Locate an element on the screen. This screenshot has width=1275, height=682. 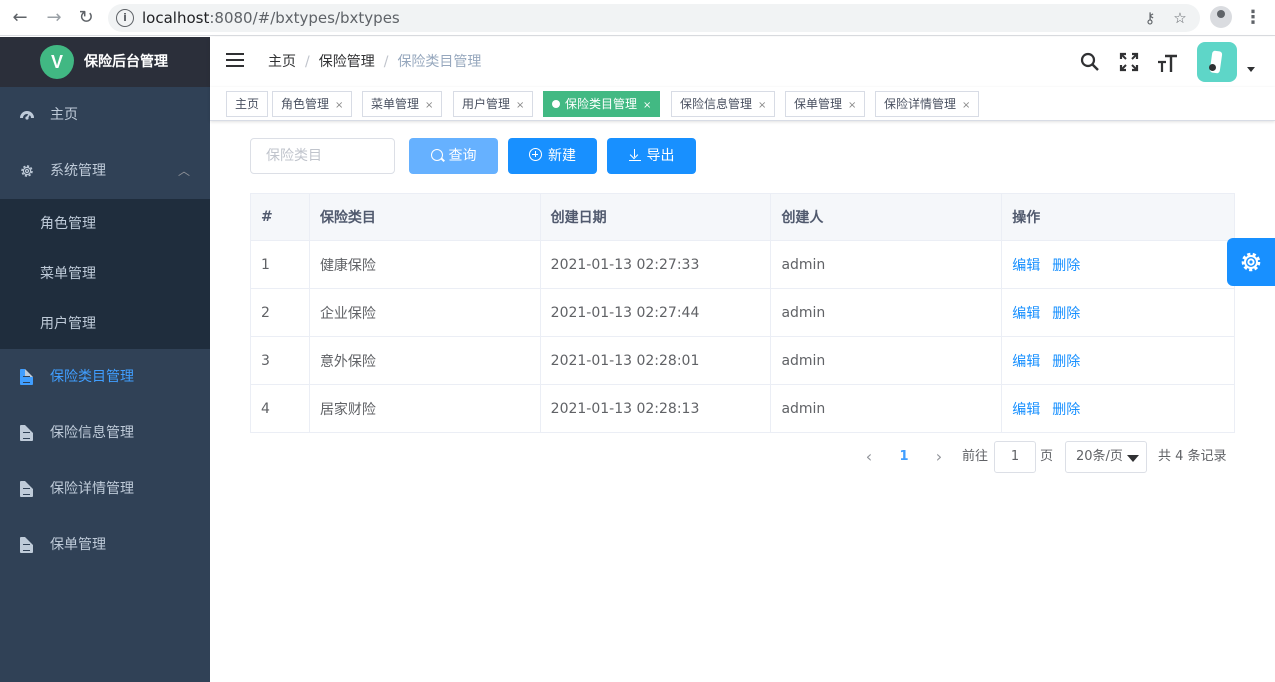
forward-icon: → is located at coordinates (54, 18).